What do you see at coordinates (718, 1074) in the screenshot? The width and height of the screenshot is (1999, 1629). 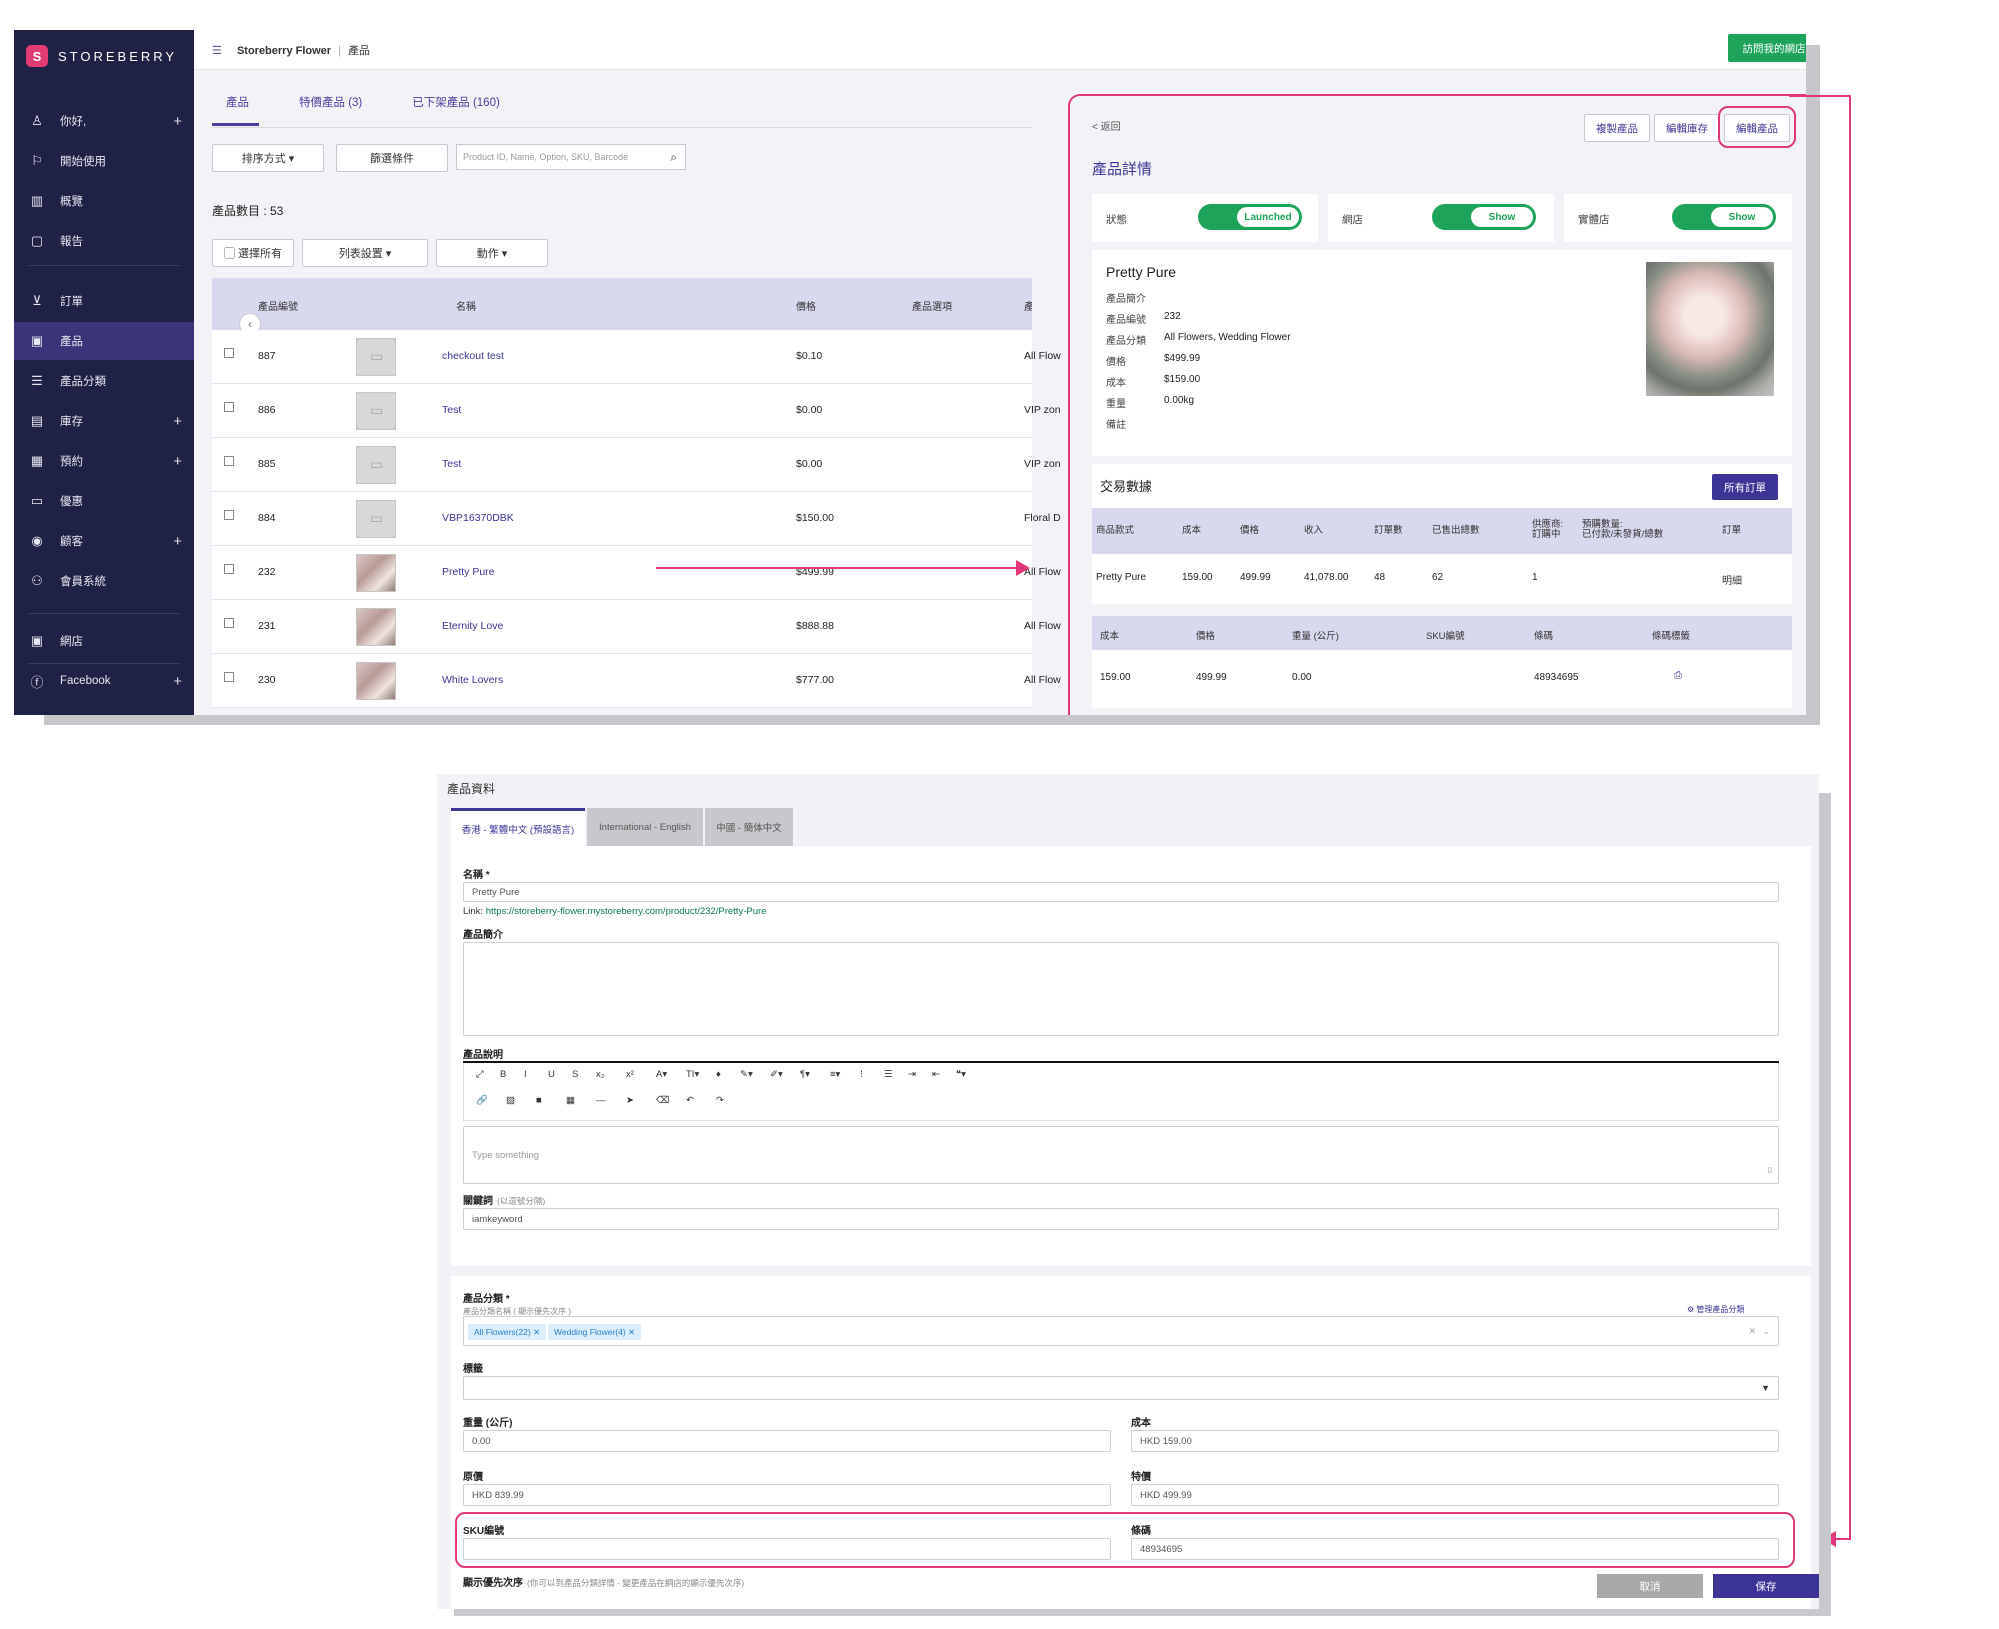 I see `color-icon: ♦` at bounding box center [718, 1074].